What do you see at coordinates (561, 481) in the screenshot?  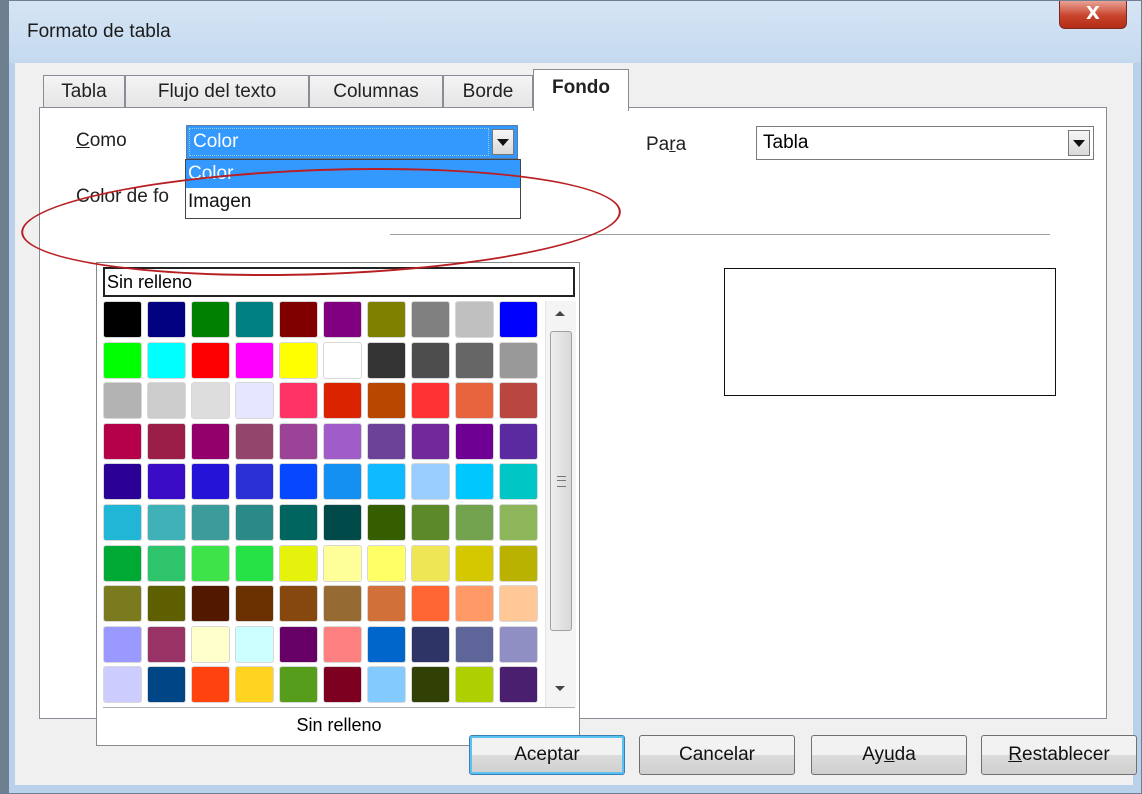 I see `scroll-thumb` at bounding box center [561, 481].